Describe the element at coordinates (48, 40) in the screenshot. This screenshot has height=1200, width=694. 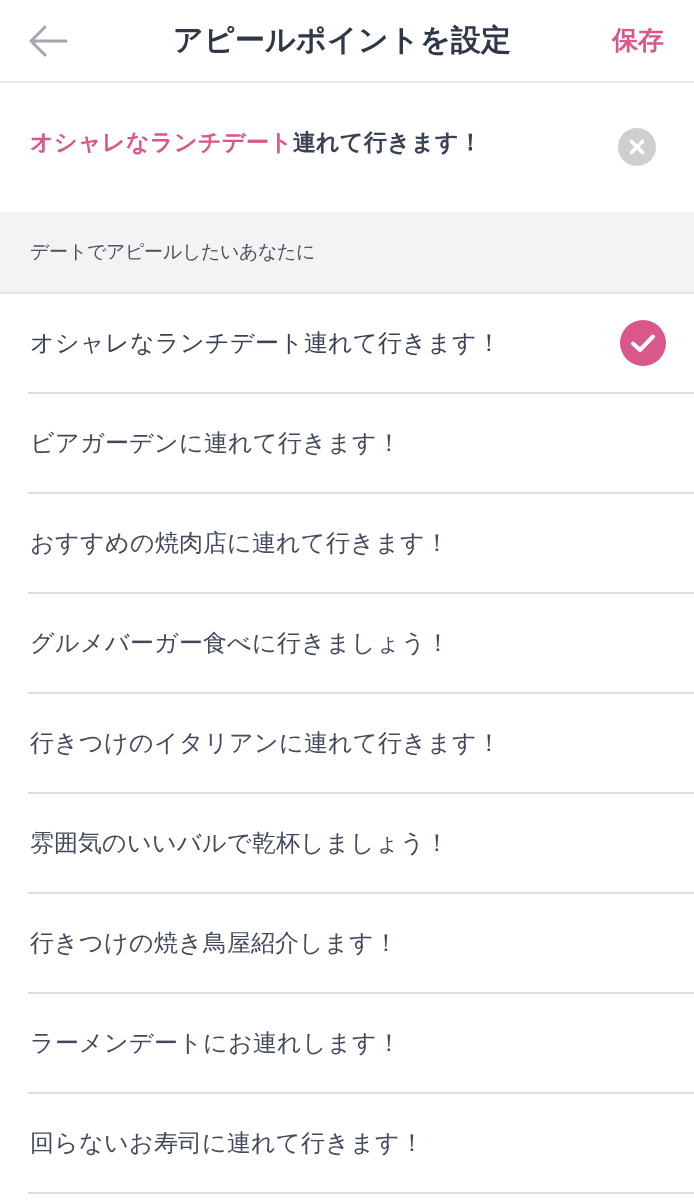
I see `back-arrow-icon` at that location.